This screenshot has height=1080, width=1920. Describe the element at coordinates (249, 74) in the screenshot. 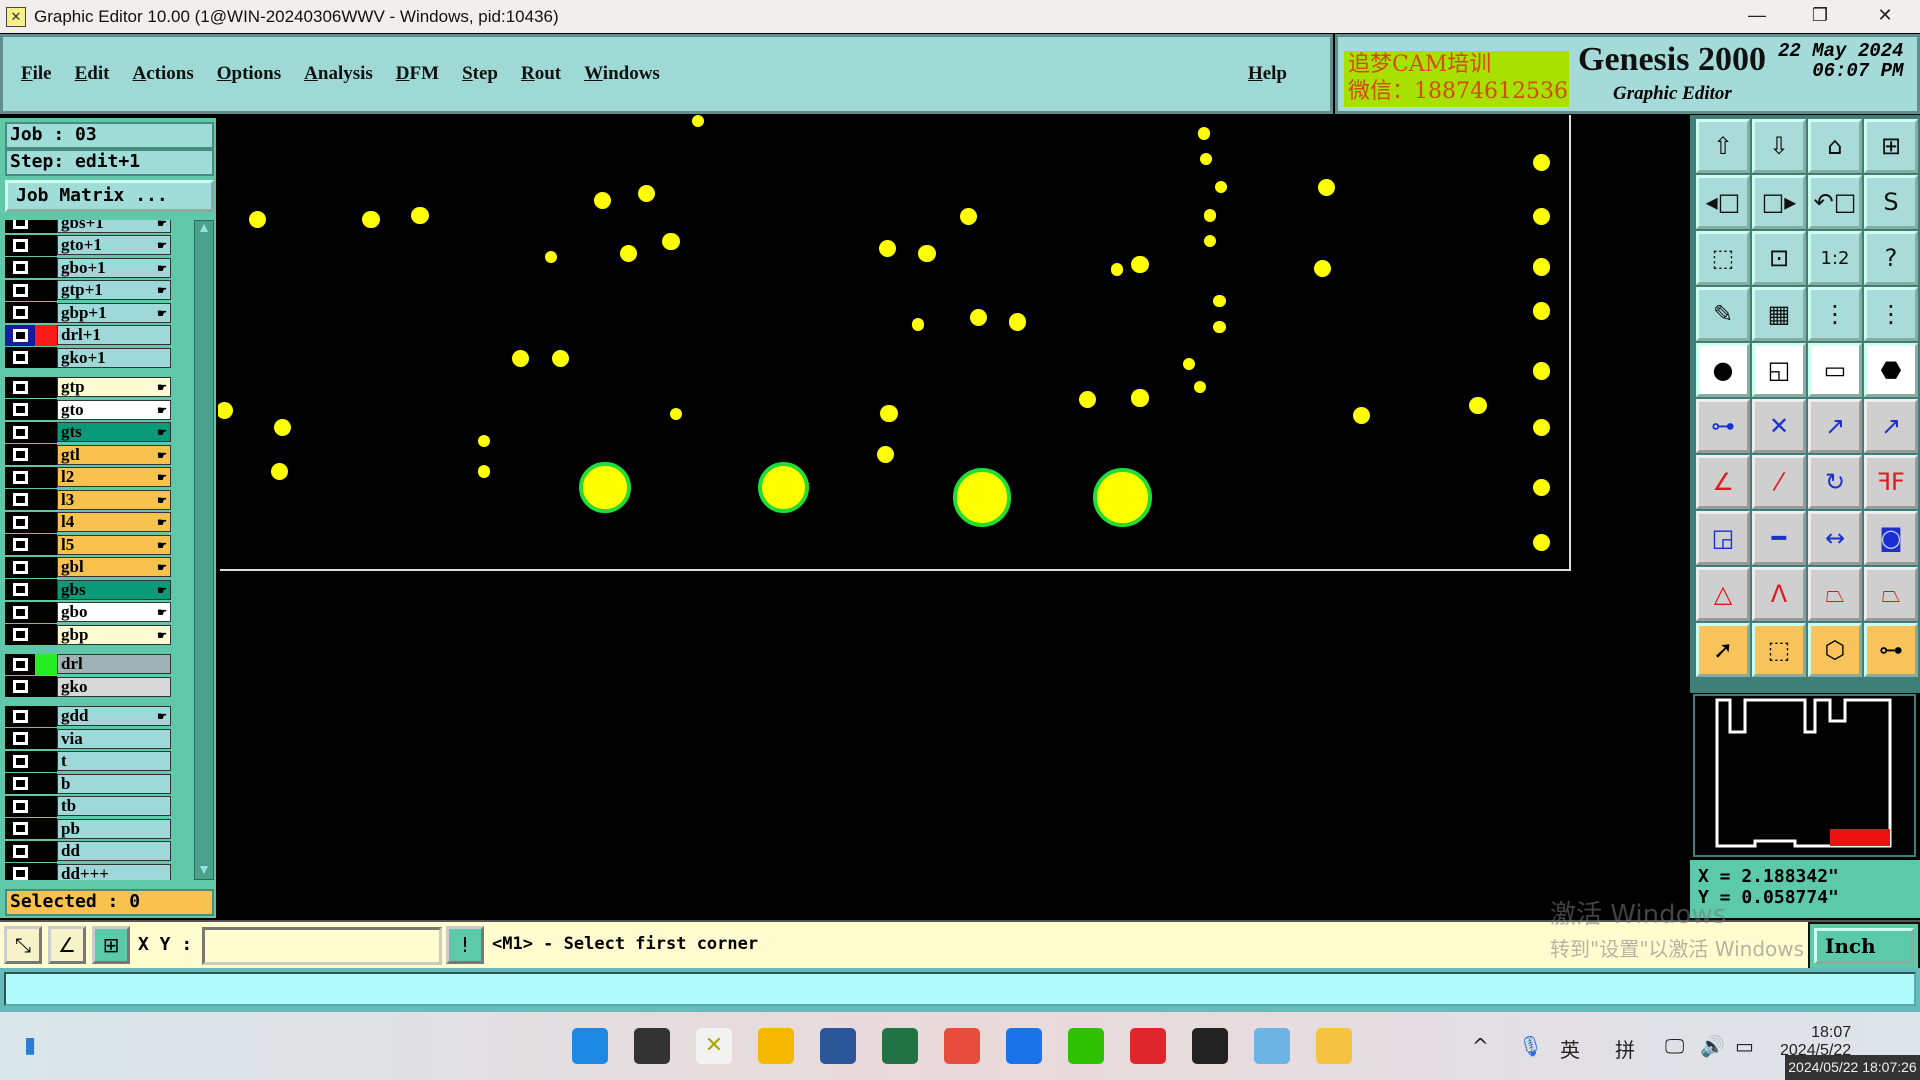

I see `menu-options: Options` at that location.